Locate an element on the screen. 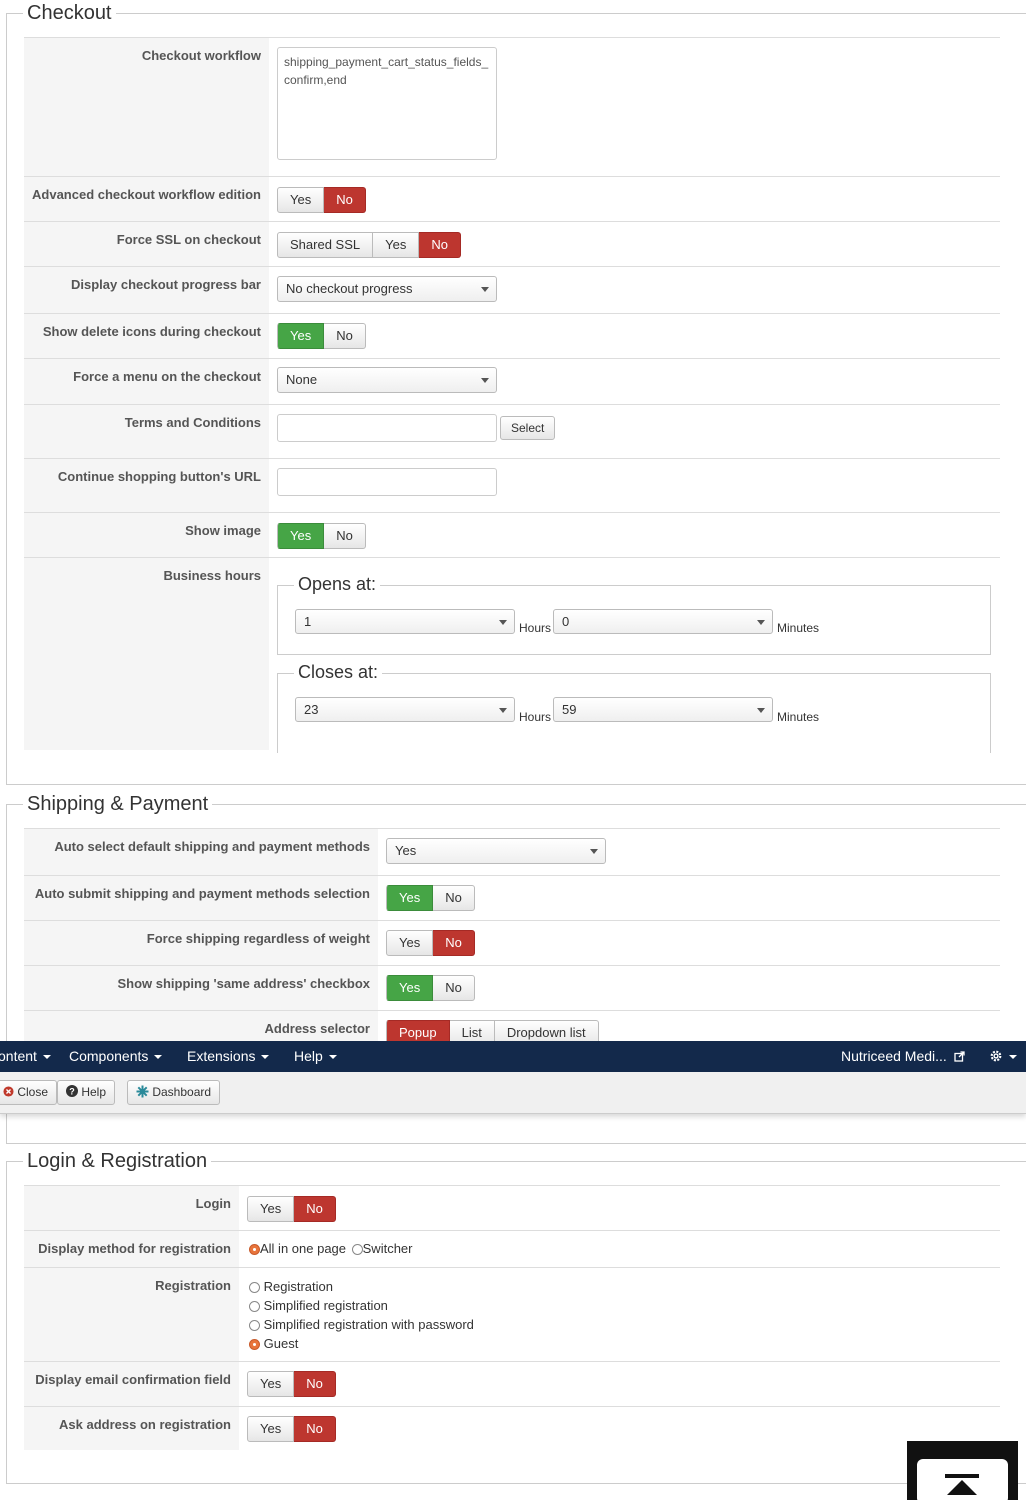 The height and width of the screenshot is (1504, 1026). closes-hours-select: 23 is located at coordinates (405, 709).